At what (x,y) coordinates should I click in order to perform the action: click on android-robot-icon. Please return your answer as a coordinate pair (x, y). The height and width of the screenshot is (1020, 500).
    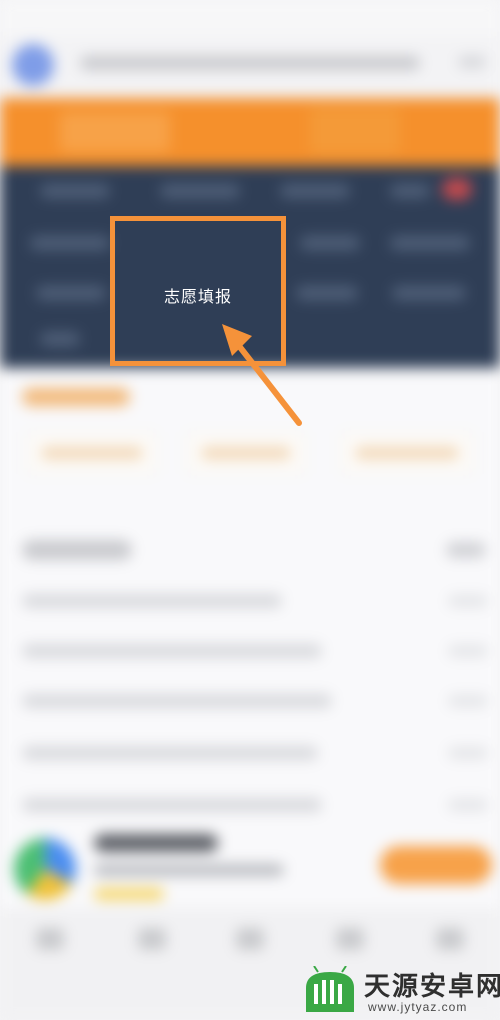
    Looking at the image, I should click on (330, 989).